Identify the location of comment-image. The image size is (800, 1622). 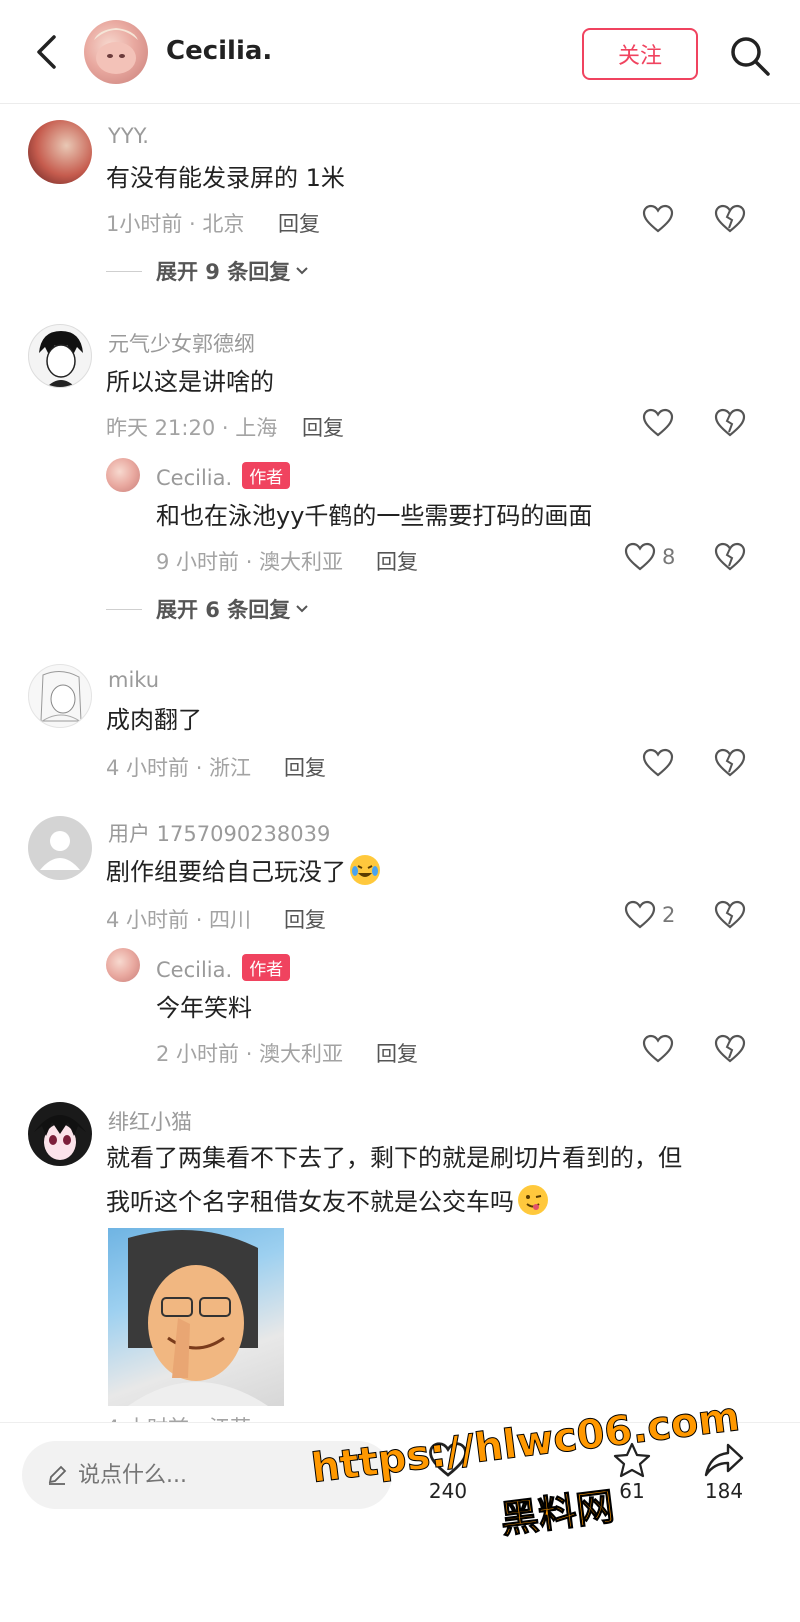
(196, 1317).